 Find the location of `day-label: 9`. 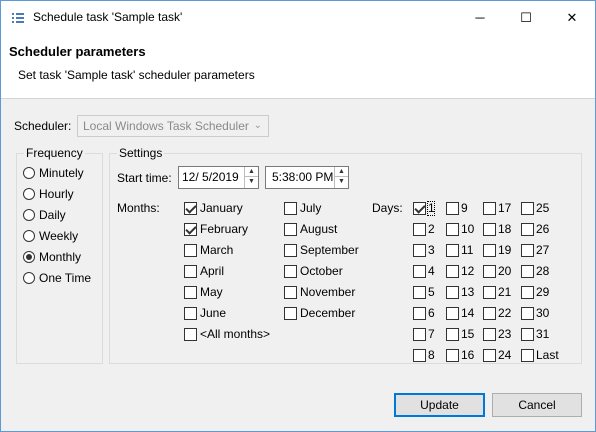

day-label: 9 is located at coordinates (464, 208).